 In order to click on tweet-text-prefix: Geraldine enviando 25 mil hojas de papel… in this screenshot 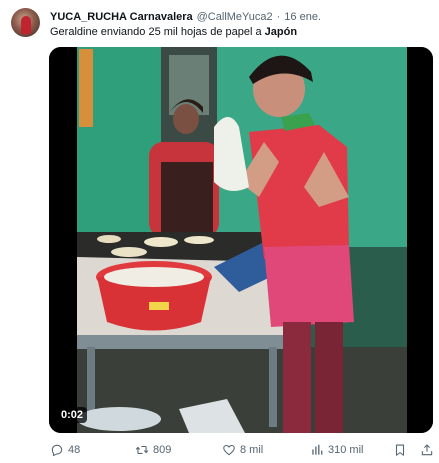, I will do `click(157, 32)`.